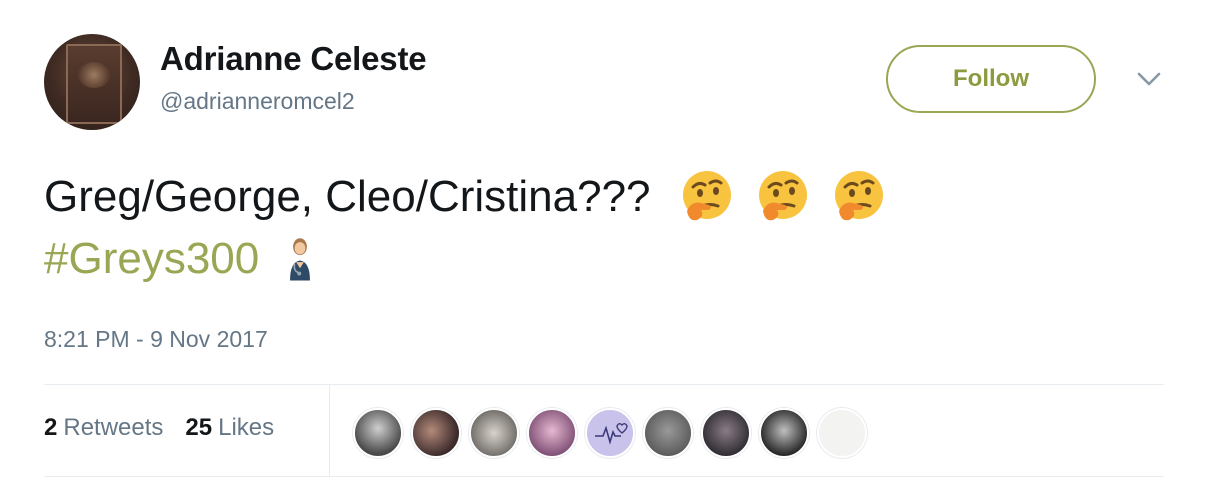 This screenshot has height=494, width=1208. I want to click on hashtag-link: #Greys300, so click(151, 259).